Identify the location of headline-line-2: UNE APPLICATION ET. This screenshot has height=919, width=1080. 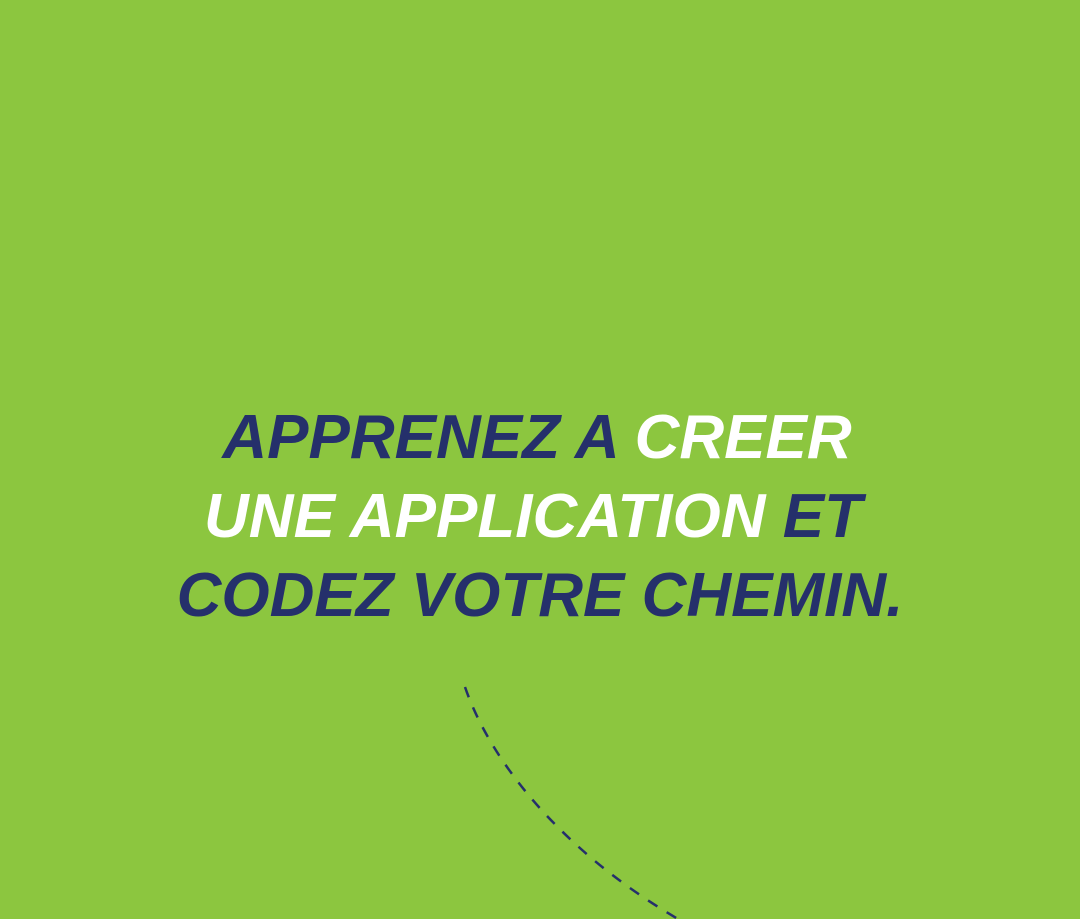
(536, 516).